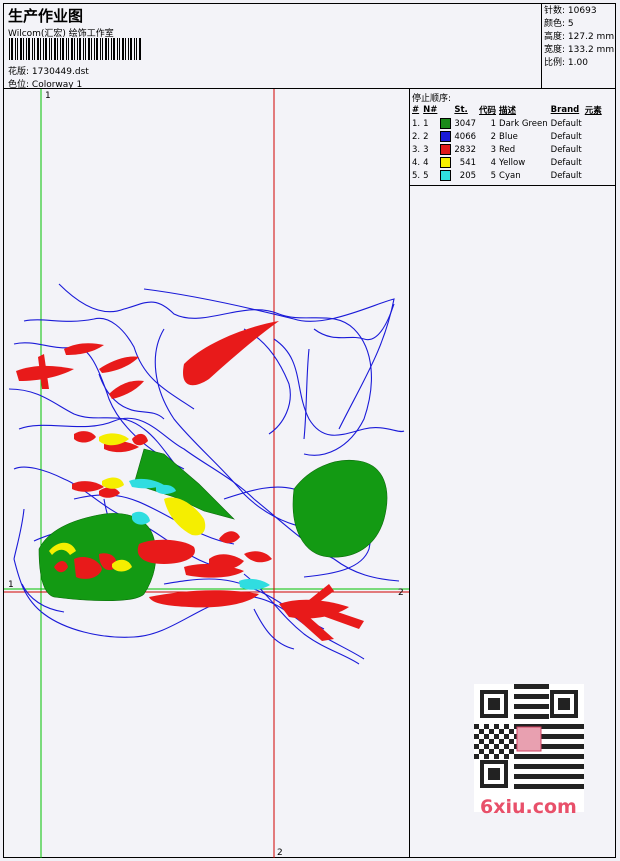 The image size is (620, 861). I want to click on legend-row: 4. 4 541 4 Yellow Default, so click(508, 162).